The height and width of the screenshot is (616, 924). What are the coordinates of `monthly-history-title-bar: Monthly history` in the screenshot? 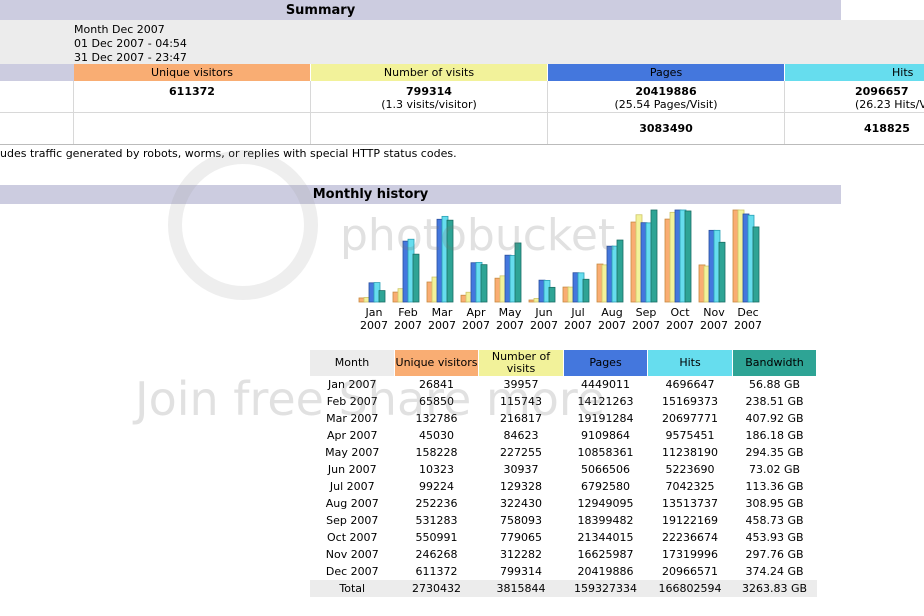 It's located at (420, 194).